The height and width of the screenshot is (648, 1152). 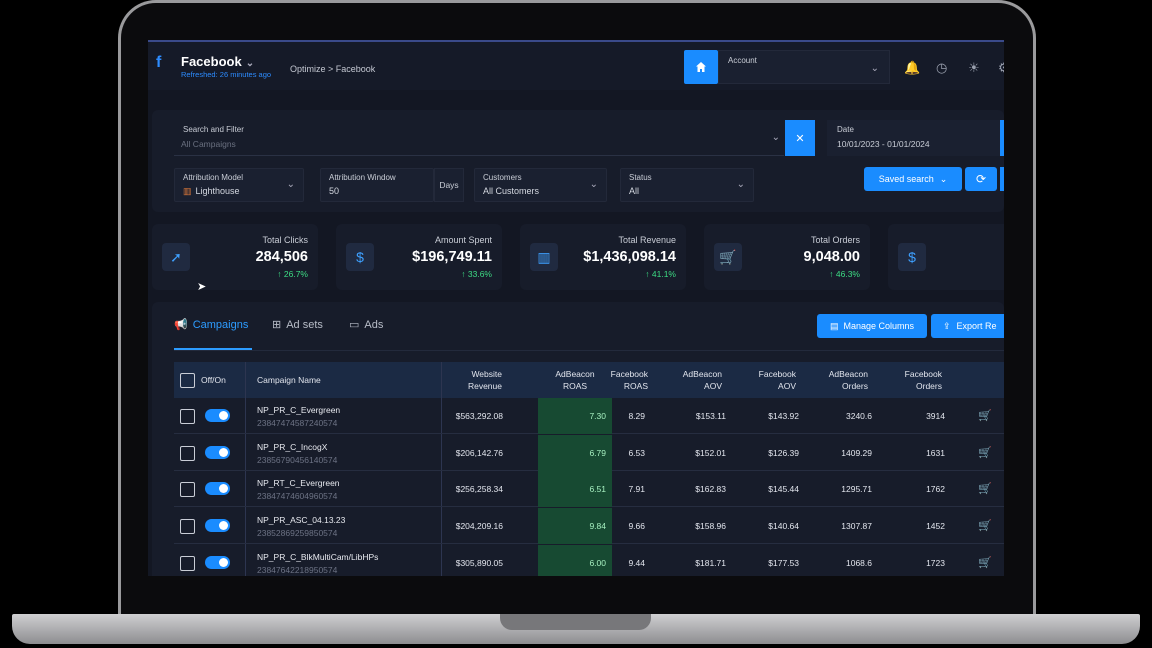 What do you see at coordinates (872, 326) in the screenshot?
I see `manage-columns-button: ▤ Manage Columns` at bounding box center [872, 326].